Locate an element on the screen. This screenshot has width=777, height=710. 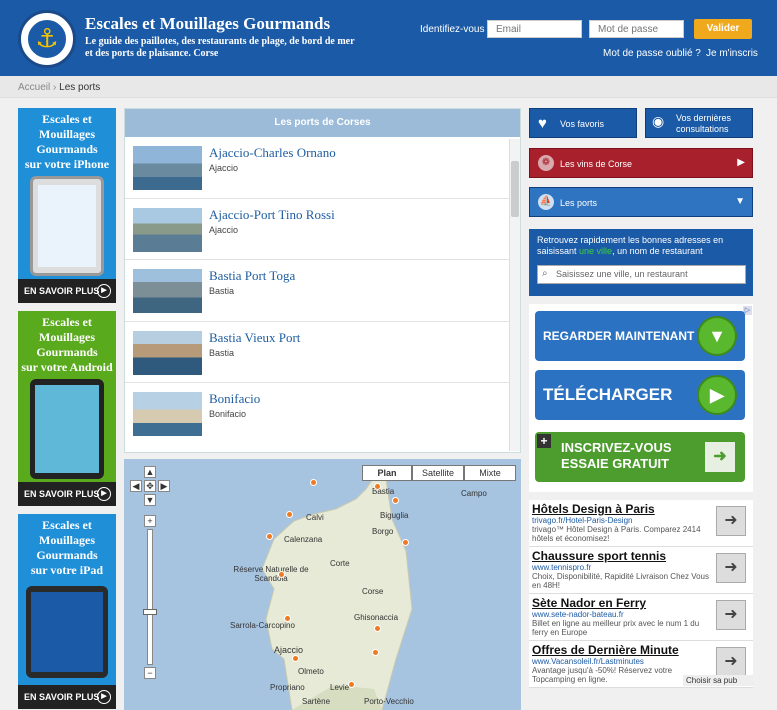
ad-choice-link: Choisir sa pub is located at coordinates (718, 680).